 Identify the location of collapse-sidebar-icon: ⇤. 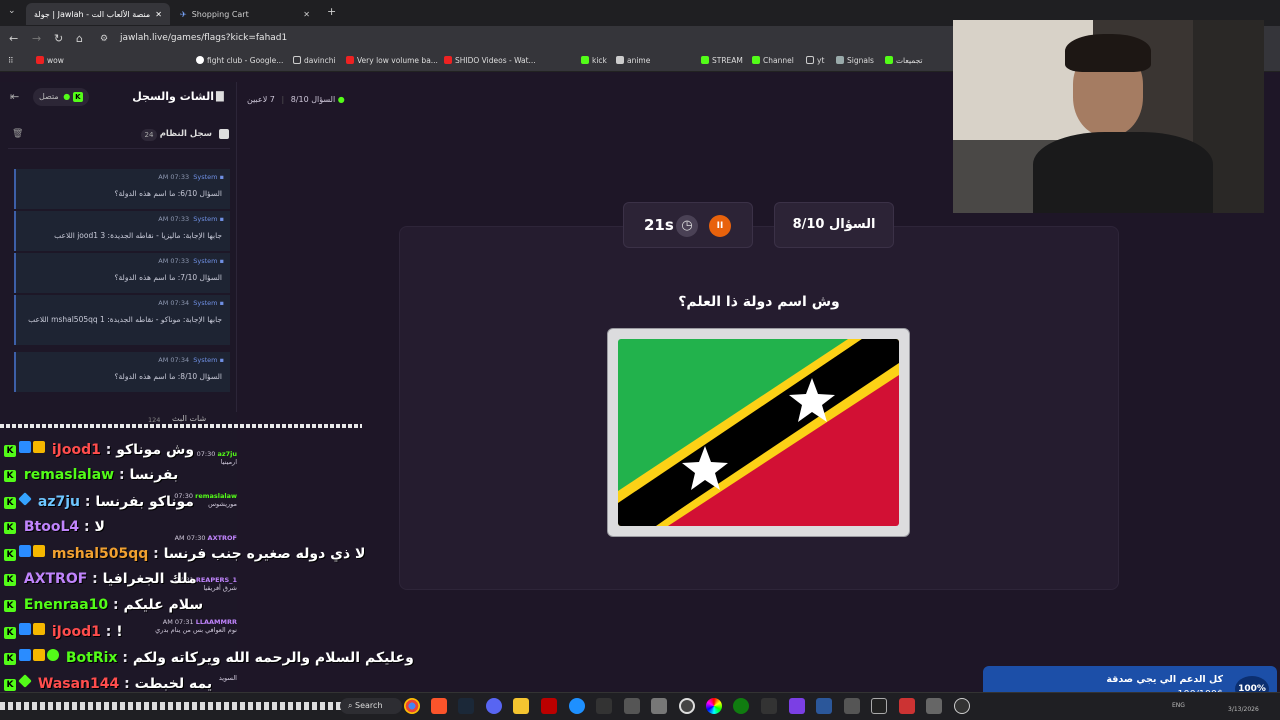
(14, 96).